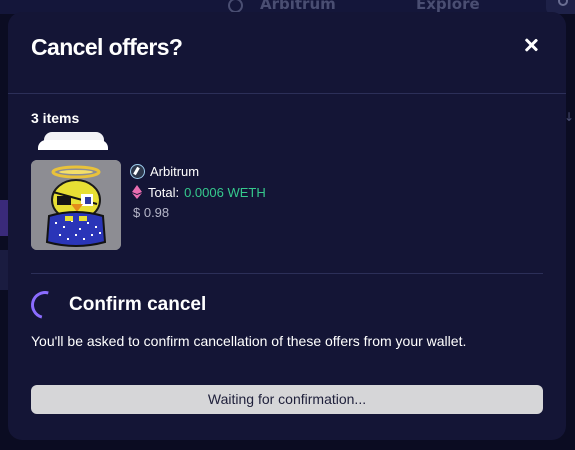 The height and width of the screenshot is (450, 575). Describe the element at coordinates (138, 304) in the screenshot. I see `confirm-title: Confirm cancel` at that location.